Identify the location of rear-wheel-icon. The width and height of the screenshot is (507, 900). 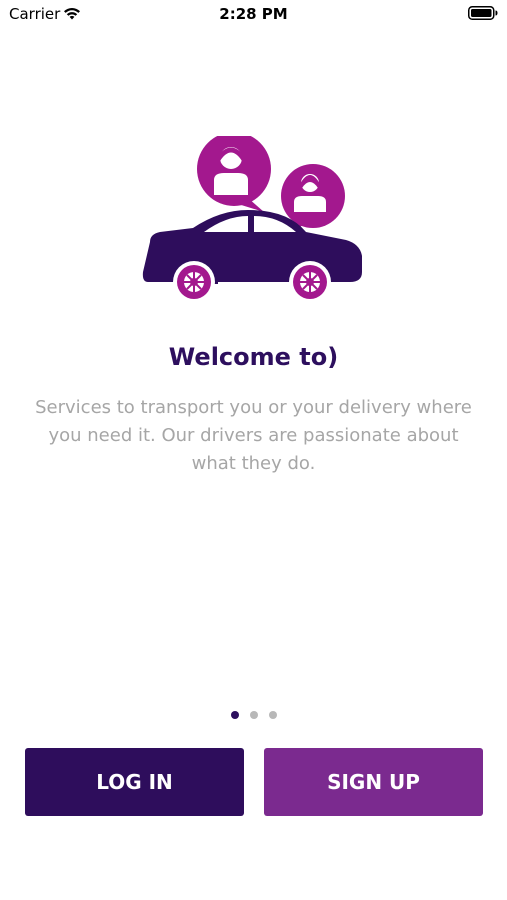
(310, 282).